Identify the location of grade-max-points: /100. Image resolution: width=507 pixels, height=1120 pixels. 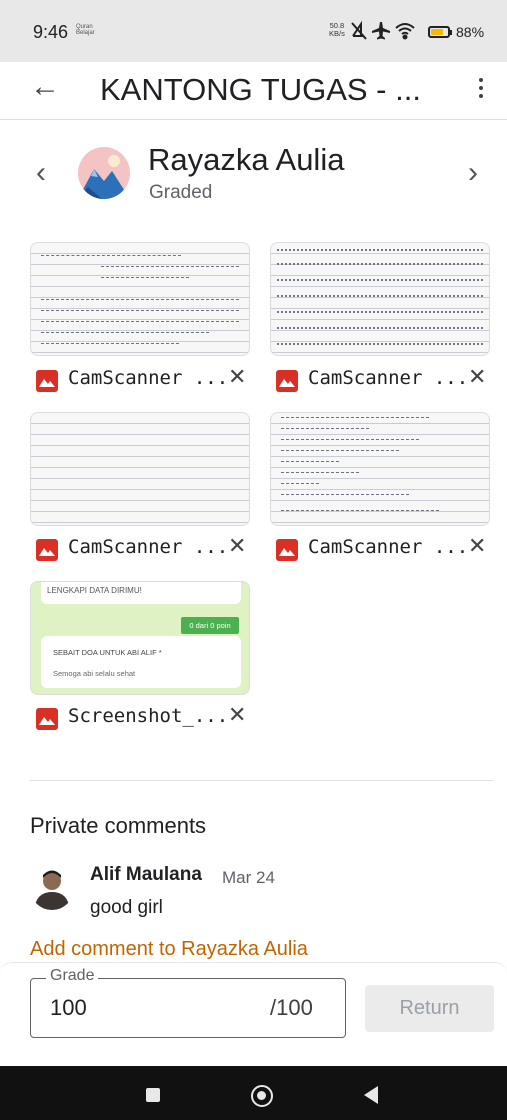
(291, 1007).